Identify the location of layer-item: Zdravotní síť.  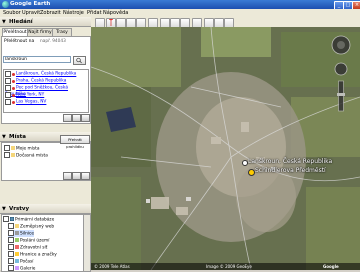
(27, 247).